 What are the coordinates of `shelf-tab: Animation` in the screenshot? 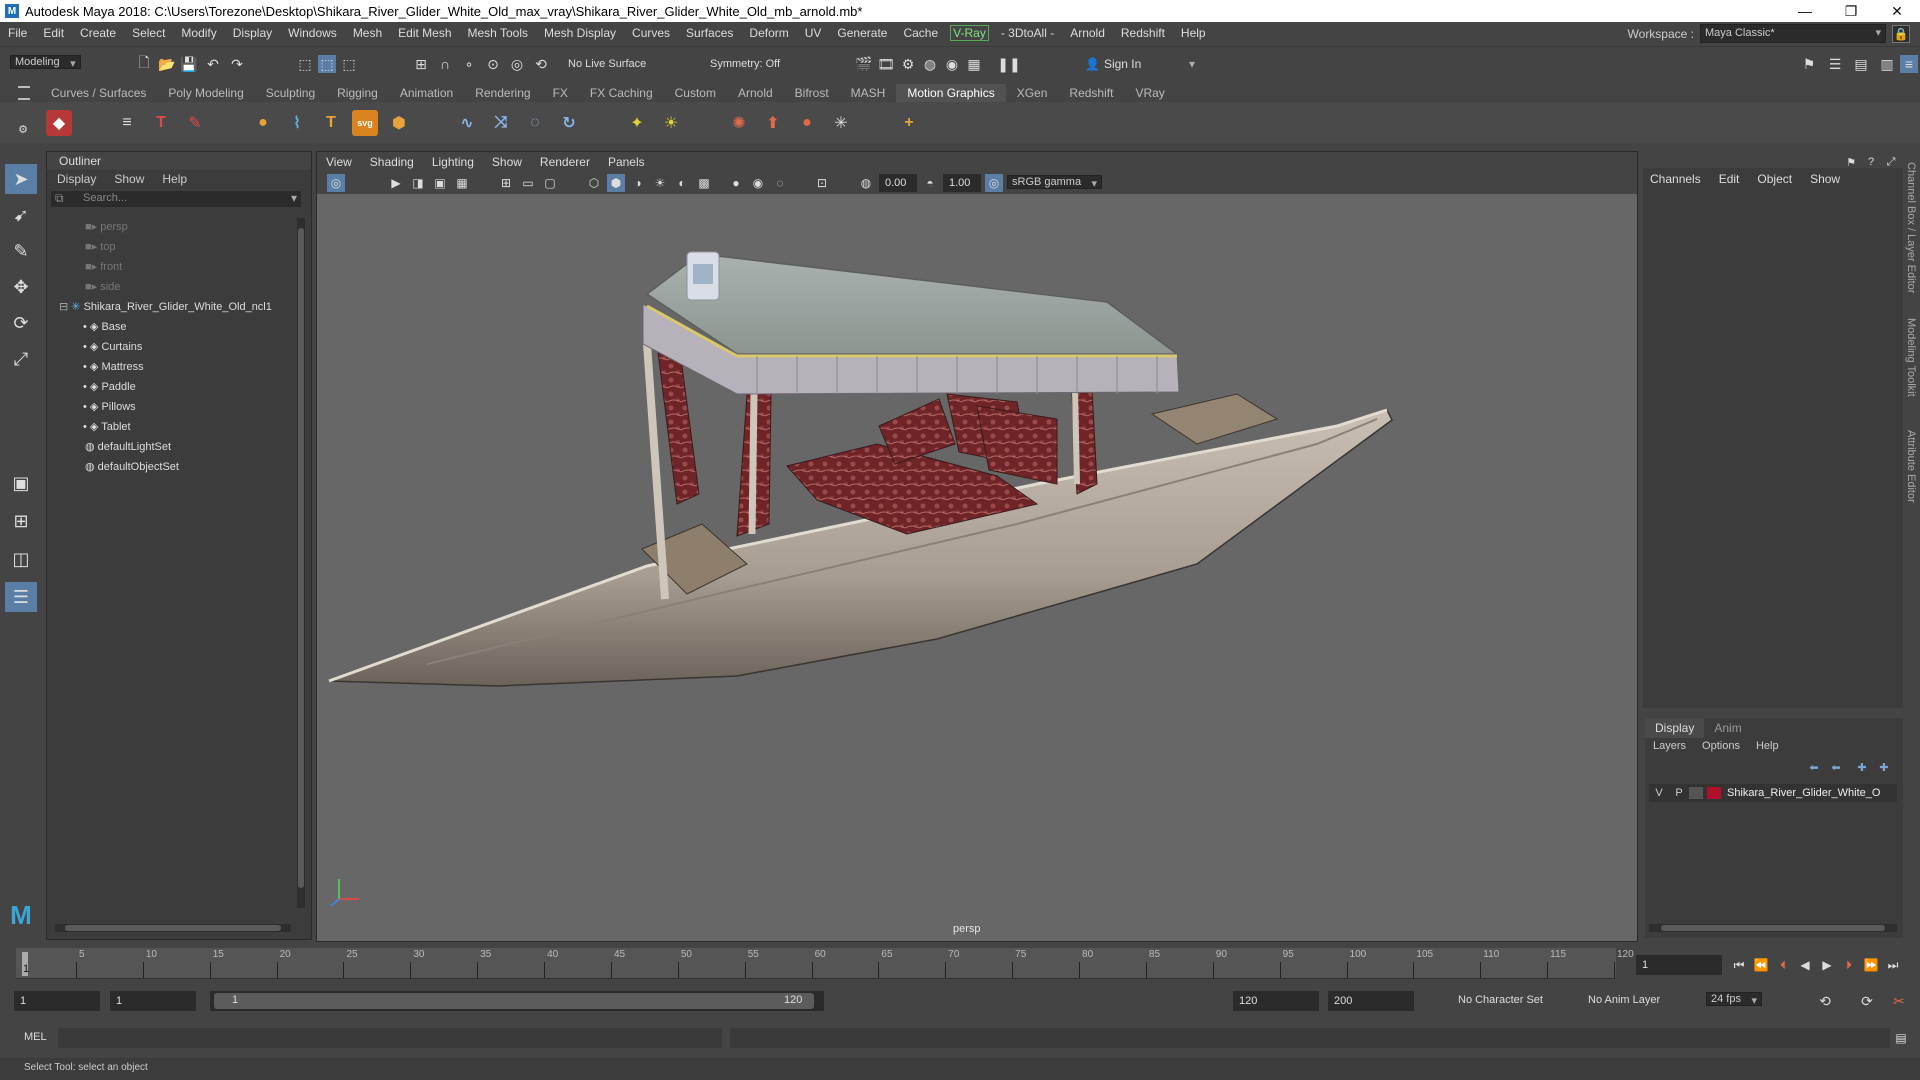 It's located at (426, 93).